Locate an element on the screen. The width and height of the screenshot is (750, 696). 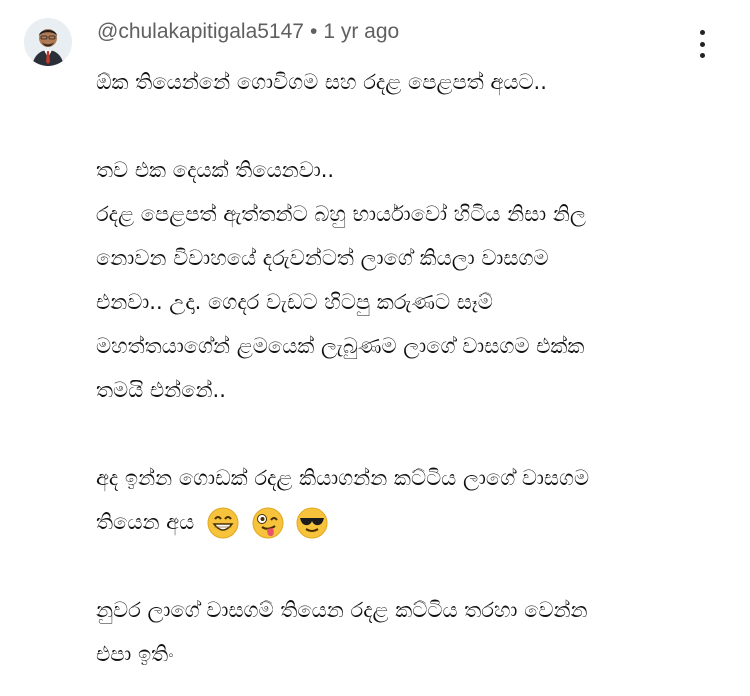
comment-line: එනවා.. උදා. ගෙදර වැඩට හිටපු කරුණට සෑම් is located at coordinates (294, 302).